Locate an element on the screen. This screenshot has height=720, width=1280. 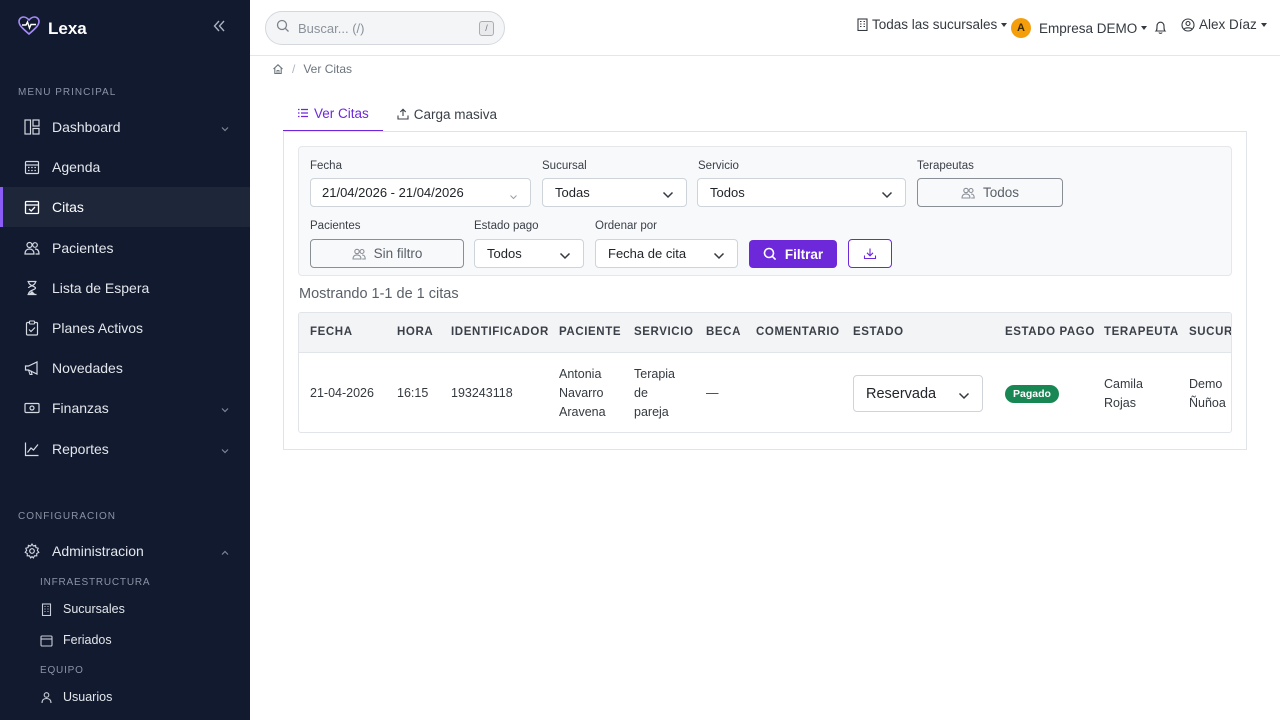
user-icon is located at coordinates (46, 697).